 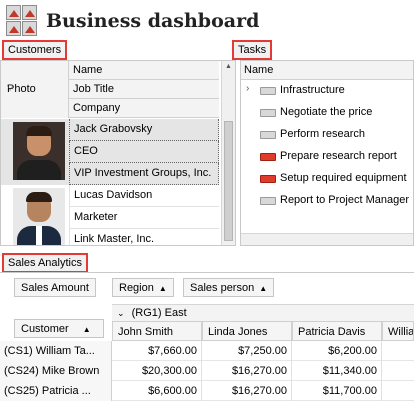 What do you see at coordinates (228, 66) in the screenshot?
I see `scroll-up-icon: ▲` at bounding box center [228, 66].